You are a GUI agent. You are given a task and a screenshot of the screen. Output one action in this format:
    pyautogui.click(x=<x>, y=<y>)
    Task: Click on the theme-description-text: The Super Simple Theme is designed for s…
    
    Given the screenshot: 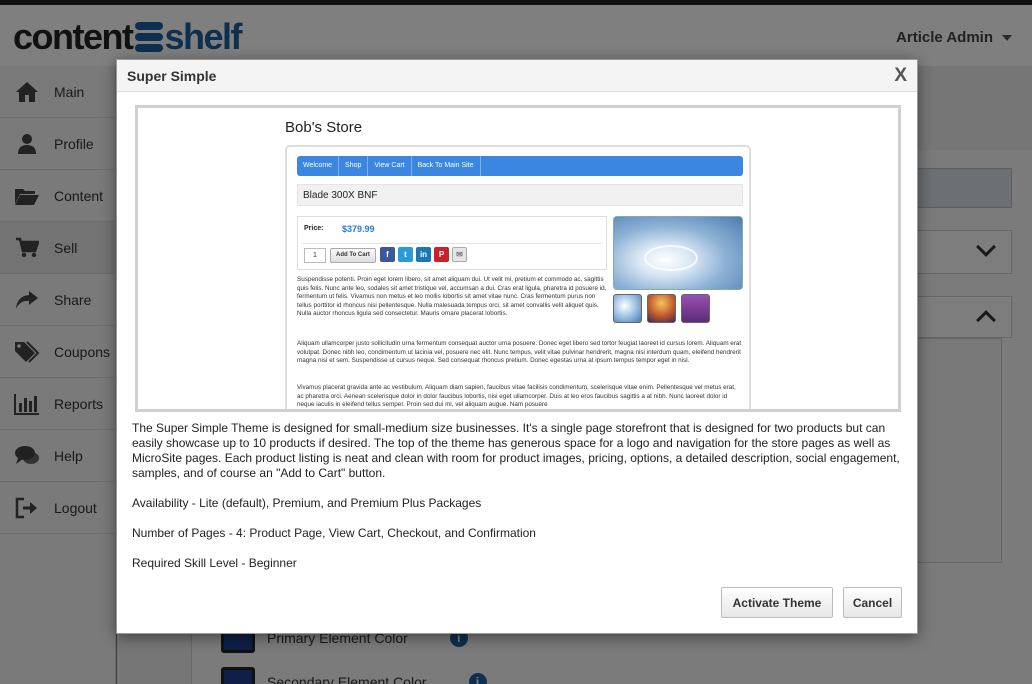 What is the action you would take?
    pyautogui.click(x=516, y=450)
    